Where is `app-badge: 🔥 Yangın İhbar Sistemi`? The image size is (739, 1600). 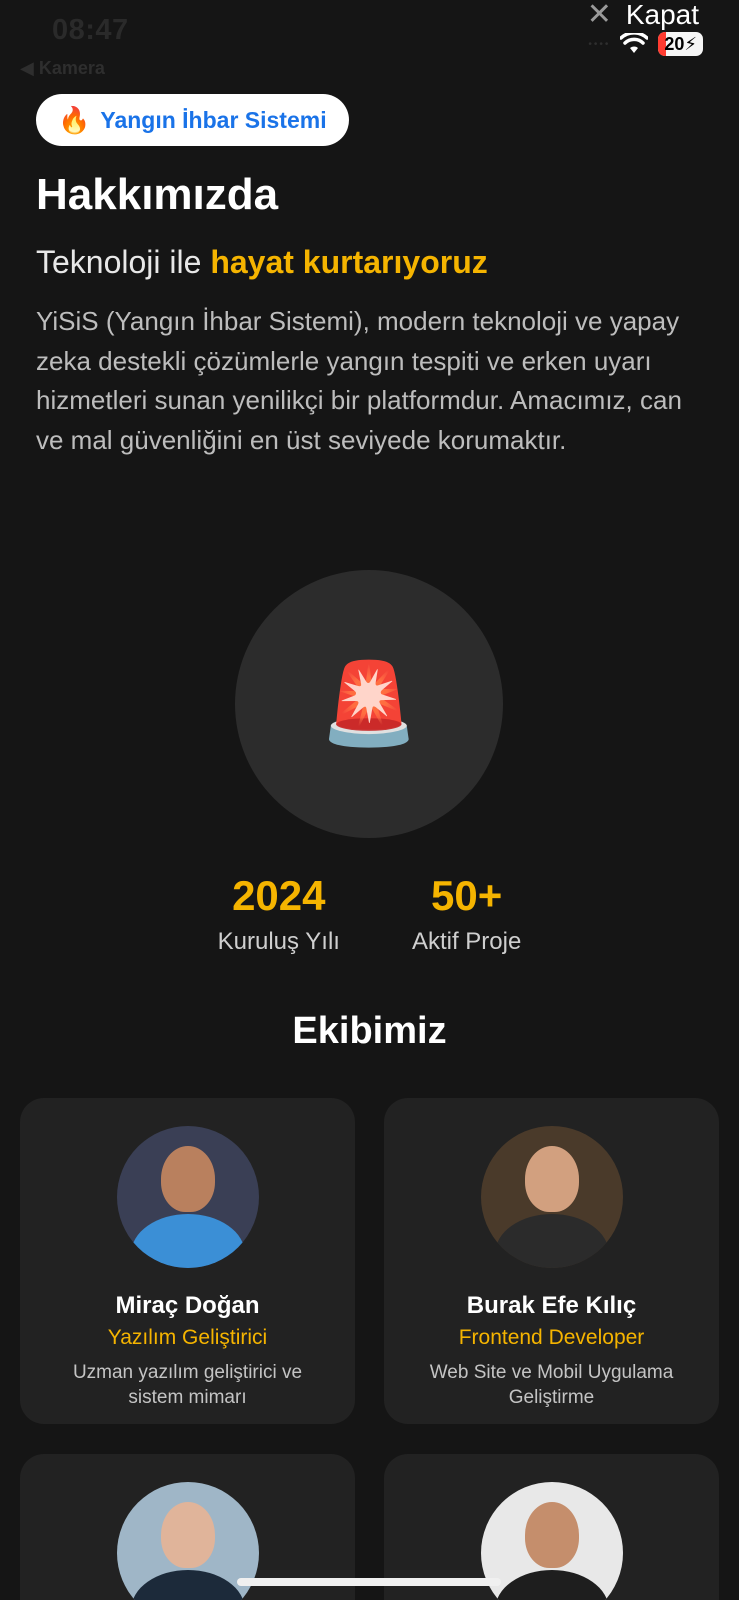
app-badge: 🔥 Yangın İhbar Sistemi is located at coordinates (192, 120).